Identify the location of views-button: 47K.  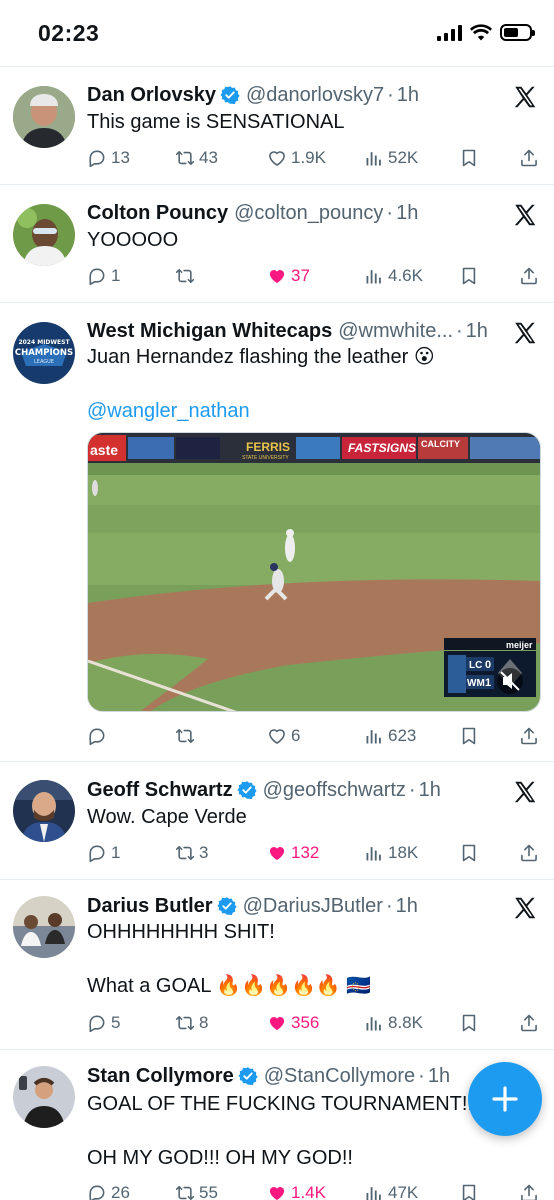
(391, 1191).